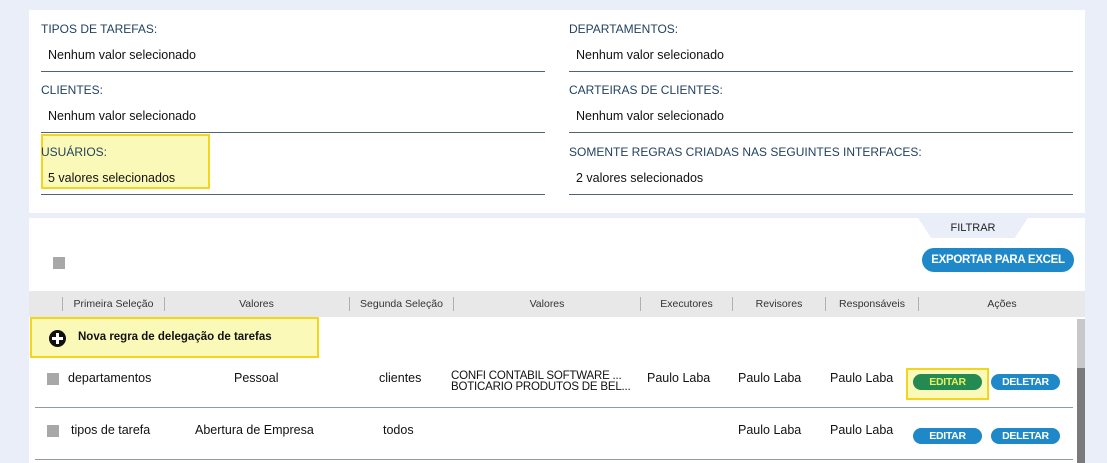  What do you see at coordinates (624, 29) in the screenshot?
I see `departamentos-label: DEPARTAMENTOS:` at bounding box center [624, 29].